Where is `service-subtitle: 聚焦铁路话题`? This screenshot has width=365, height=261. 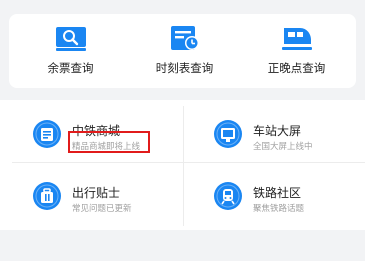 service-subtitle: 聚焦铁路话题 is located at coordinates (279, 209).